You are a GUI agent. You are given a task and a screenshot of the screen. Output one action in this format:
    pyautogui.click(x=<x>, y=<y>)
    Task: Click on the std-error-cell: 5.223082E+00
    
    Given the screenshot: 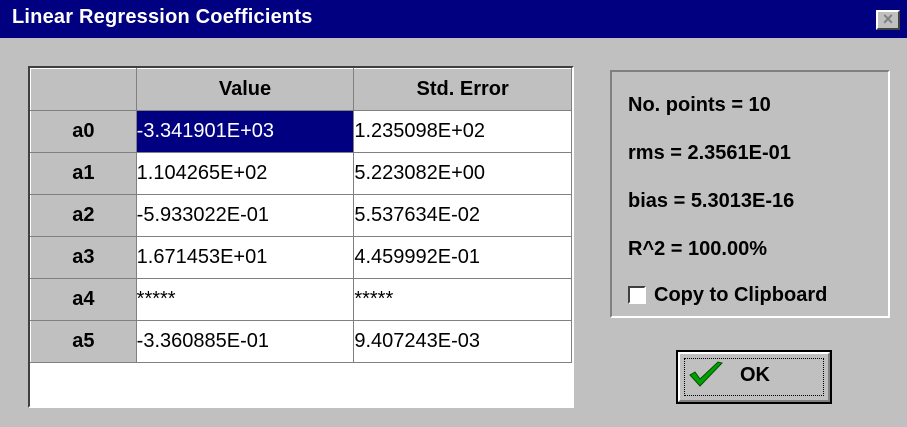 What is the action you would take?
    pyautogui.click(x=462, y=173)
    